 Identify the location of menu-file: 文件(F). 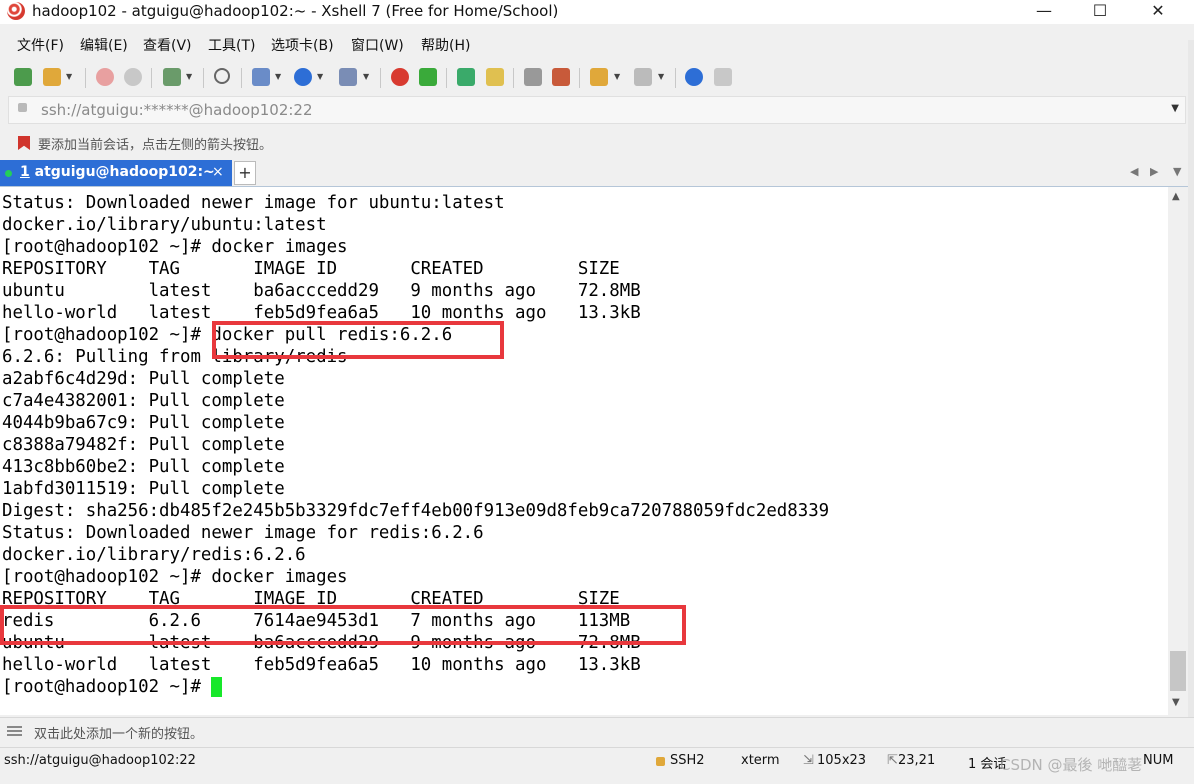
(40, 45).